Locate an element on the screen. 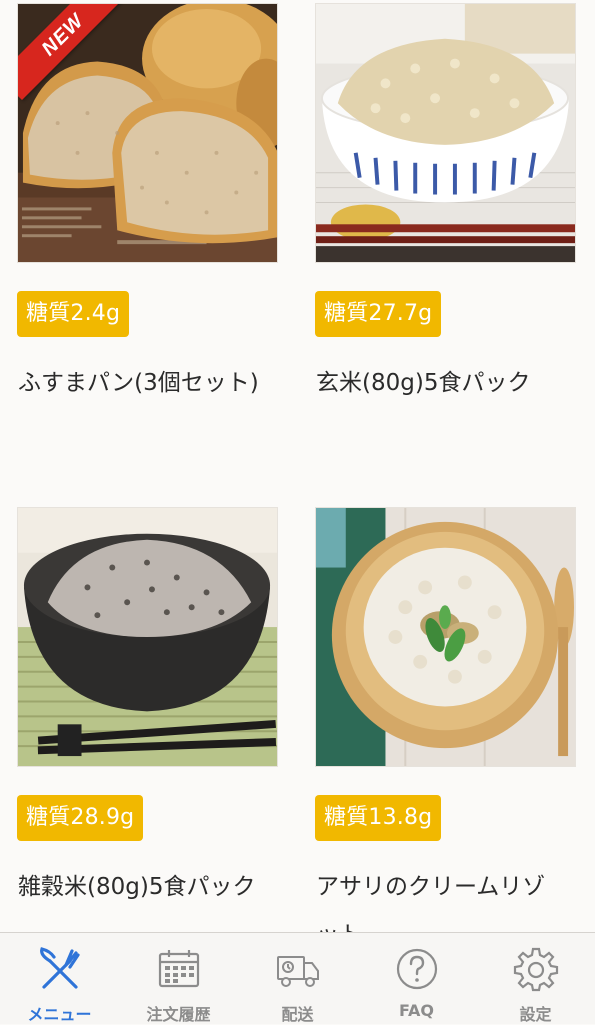 This screenshot has width=595, height=1025. product-name: 玄米(80g)5食パック is located at coordinates (441, 383).